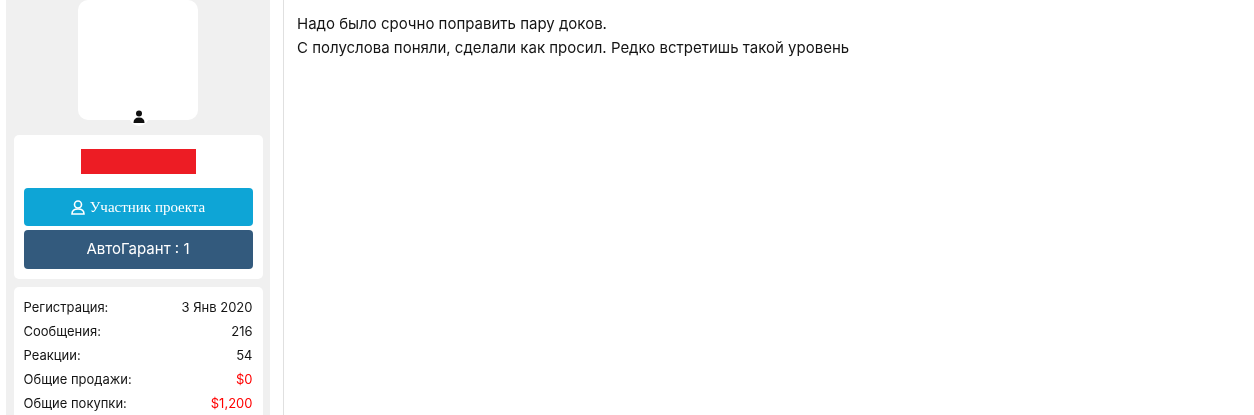  Describe the element at coordinates (244, 355) in the screenshot. I see `stat-value: 54` at that location.